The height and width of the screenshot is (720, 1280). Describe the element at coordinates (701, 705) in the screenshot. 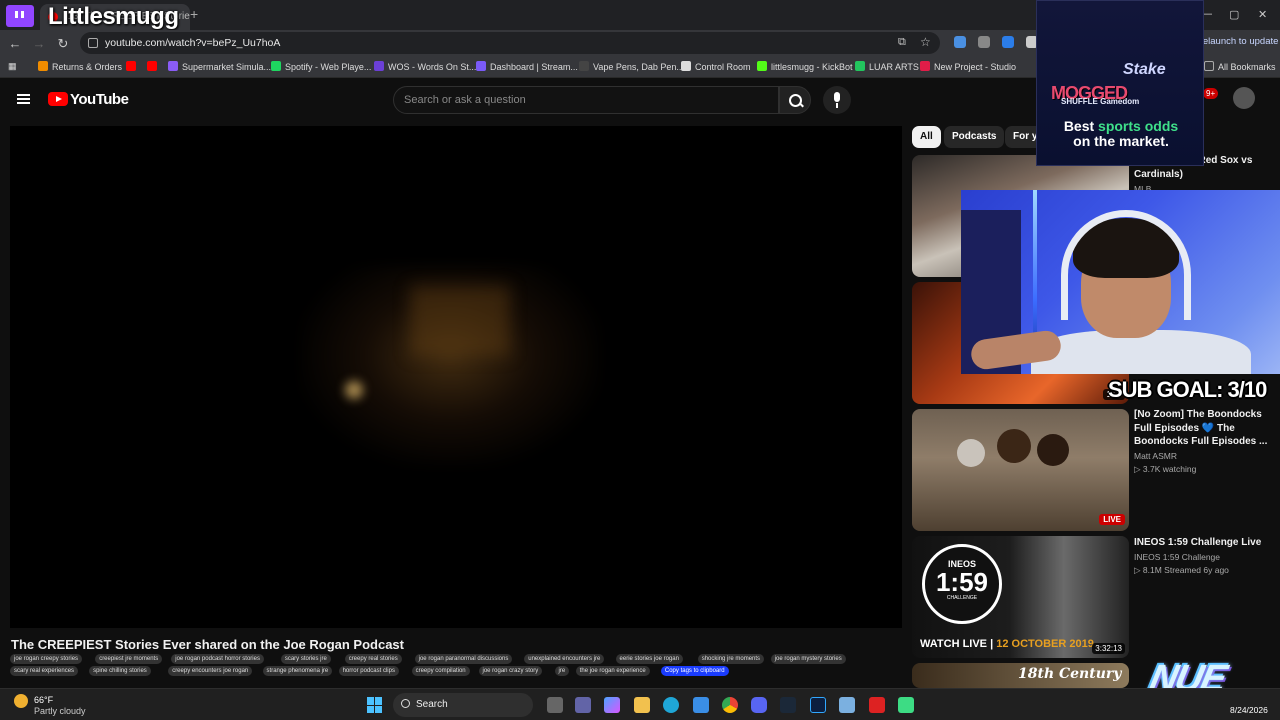

I see `store-icon` at that location.